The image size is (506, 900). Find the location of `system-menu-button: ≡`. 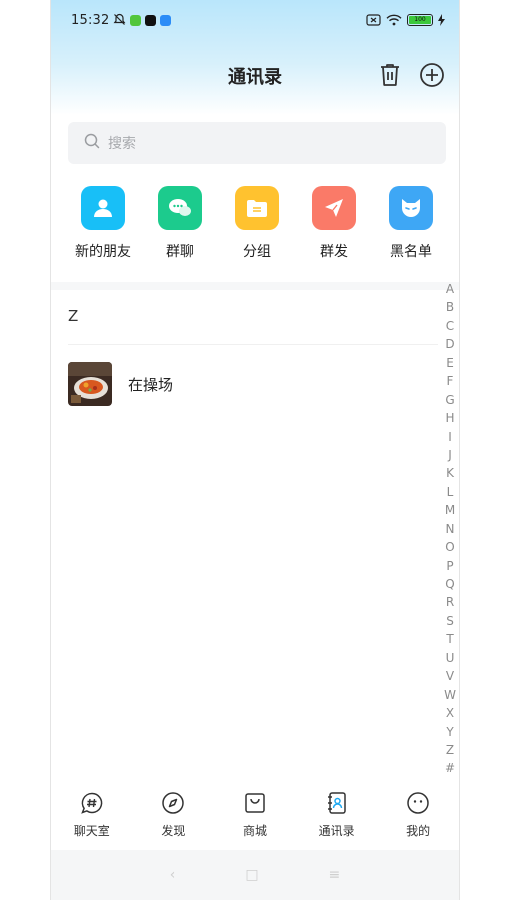

system-menu-button: ≡ is located at coordinates (335, 875).